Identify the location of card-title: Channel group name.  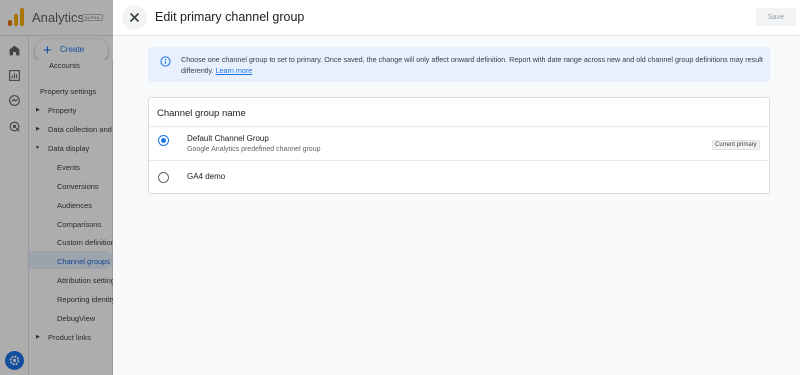
(201, 113).